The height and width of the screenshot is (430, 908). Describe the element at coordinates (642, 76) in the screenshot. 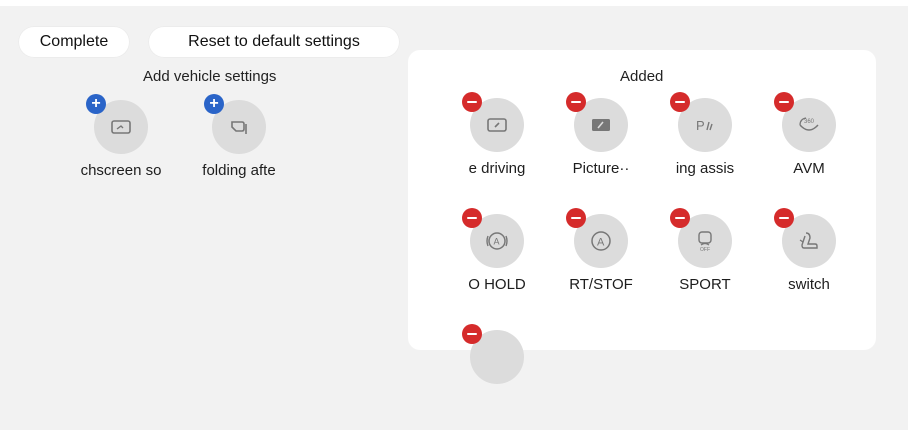

I see `added-title: Added` at that location.